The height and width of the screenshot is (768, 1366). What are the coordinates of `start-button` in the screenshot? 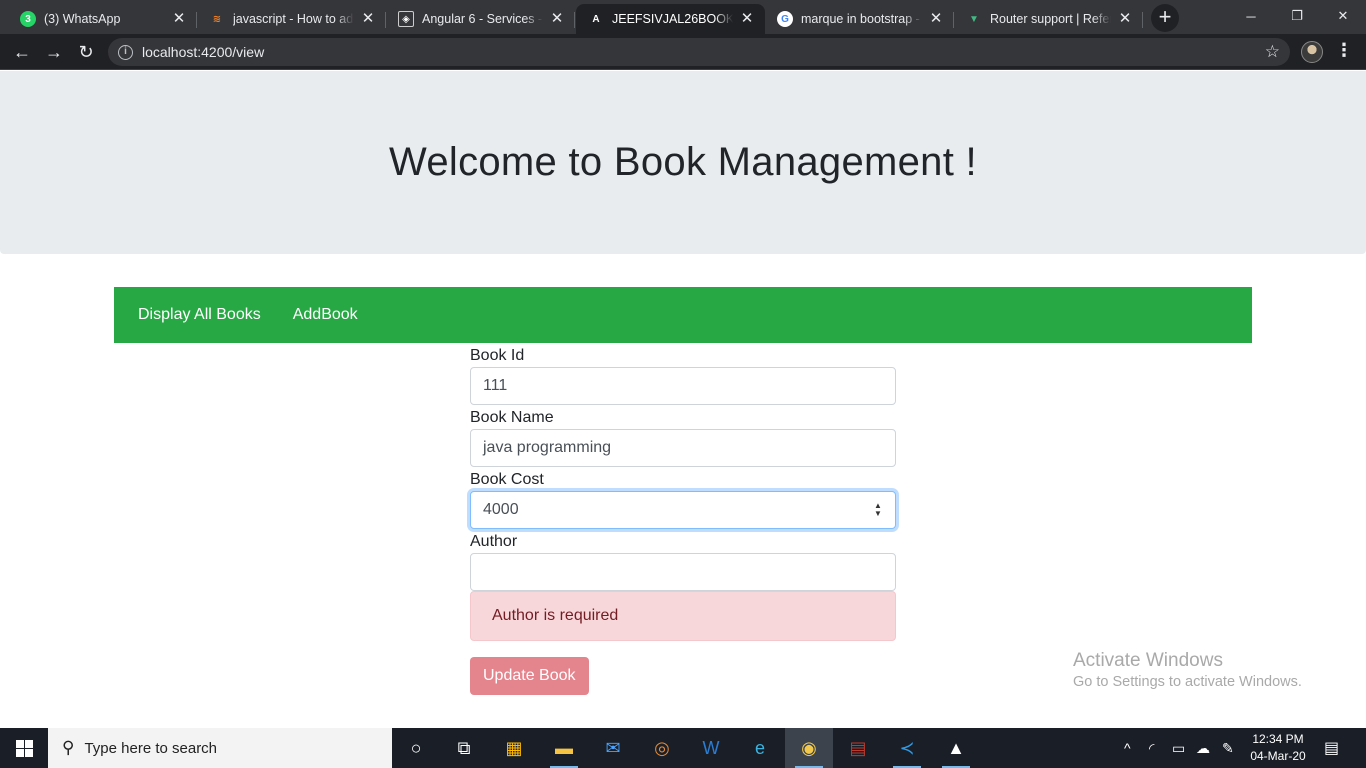 It's located at (24, 748).